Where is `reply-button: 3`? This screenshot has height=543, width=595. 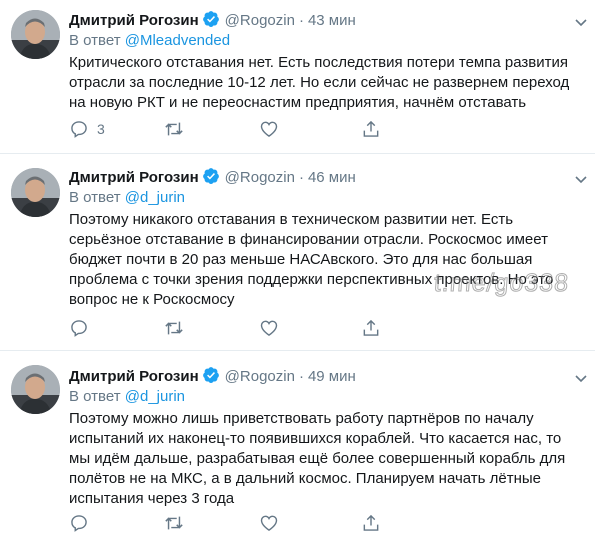
reply-button: 3 is located at coordinates (87, 129).